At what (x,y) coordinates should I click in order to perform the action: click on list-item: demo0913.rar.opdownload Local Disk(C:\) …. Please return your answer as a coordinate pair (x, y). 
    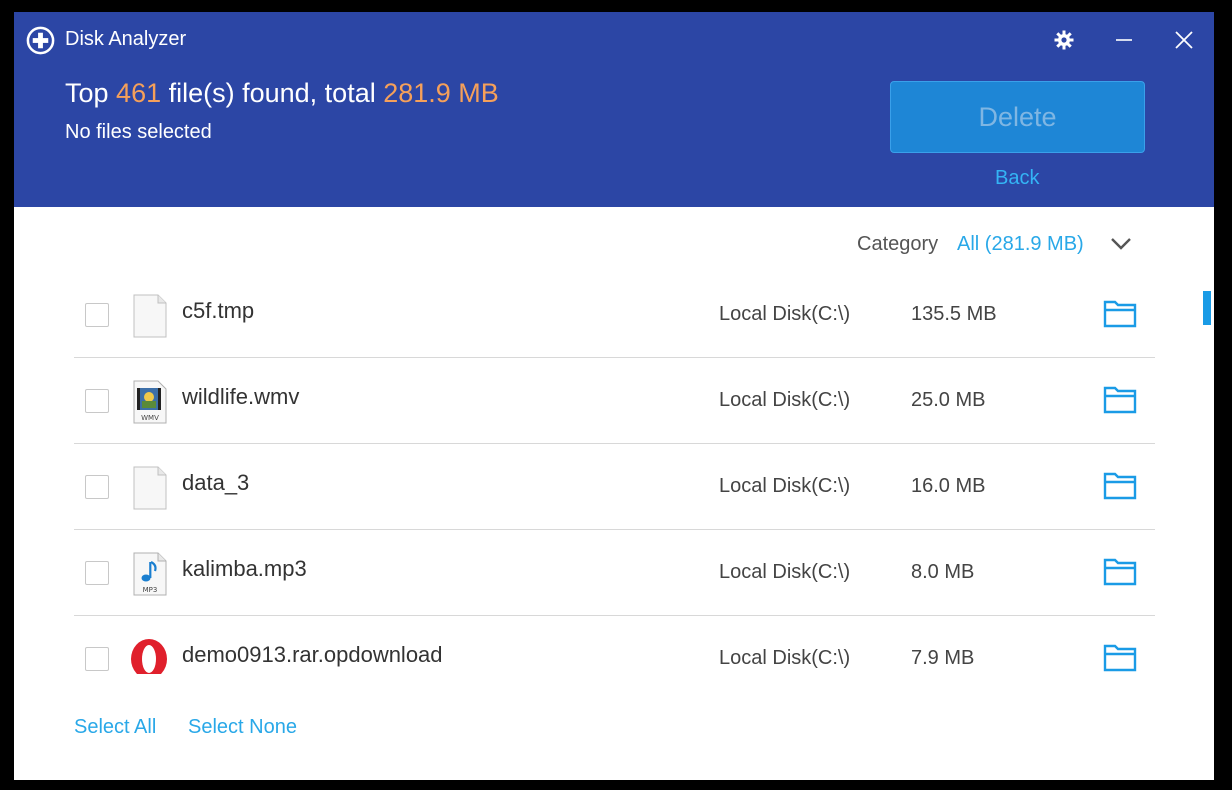
    Looking at the image, I should click on (614, 645).